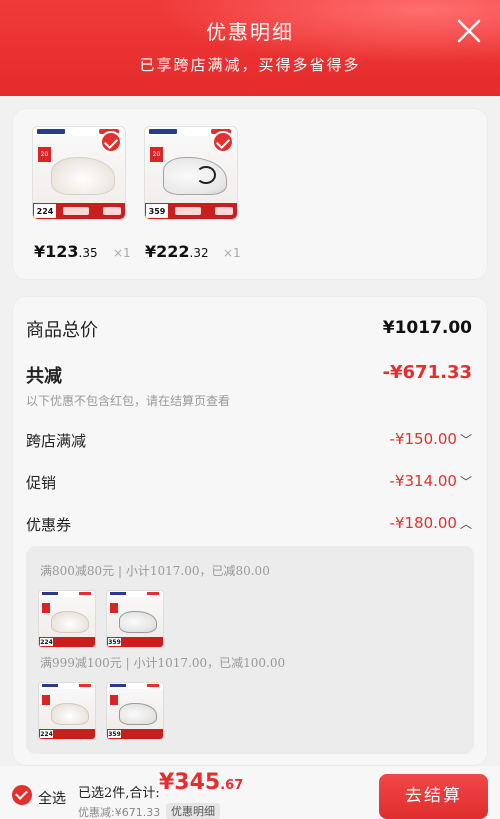  What do you see at coordinates (49, 525) in the screenshot?
I see `coupon-label: 优惠券` at bounding box center [49, 525].